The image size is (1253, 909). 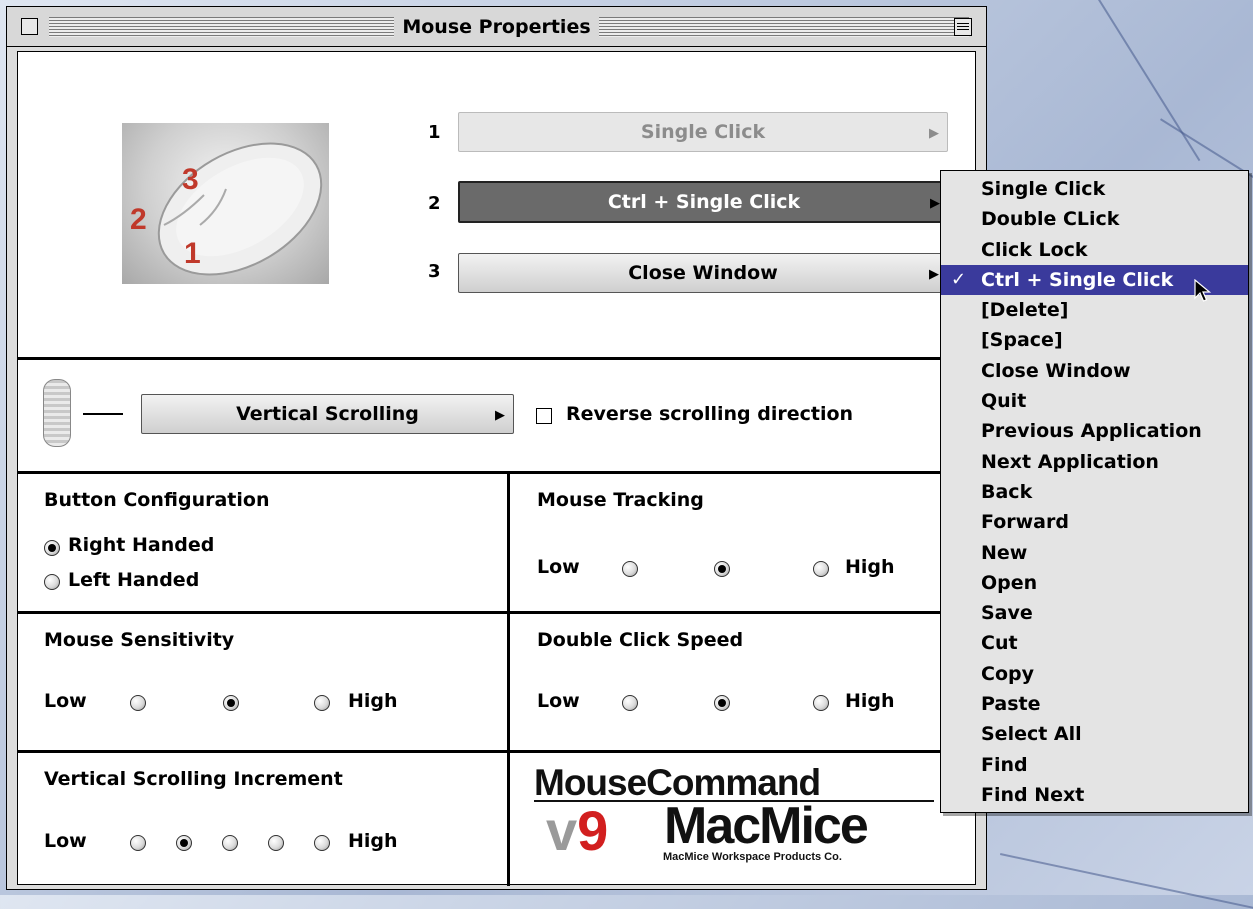 What do you see at coordinates (1094, 674) in the screenshot?
I see `menu-item: Copy` at bounding box center [1094, 674].